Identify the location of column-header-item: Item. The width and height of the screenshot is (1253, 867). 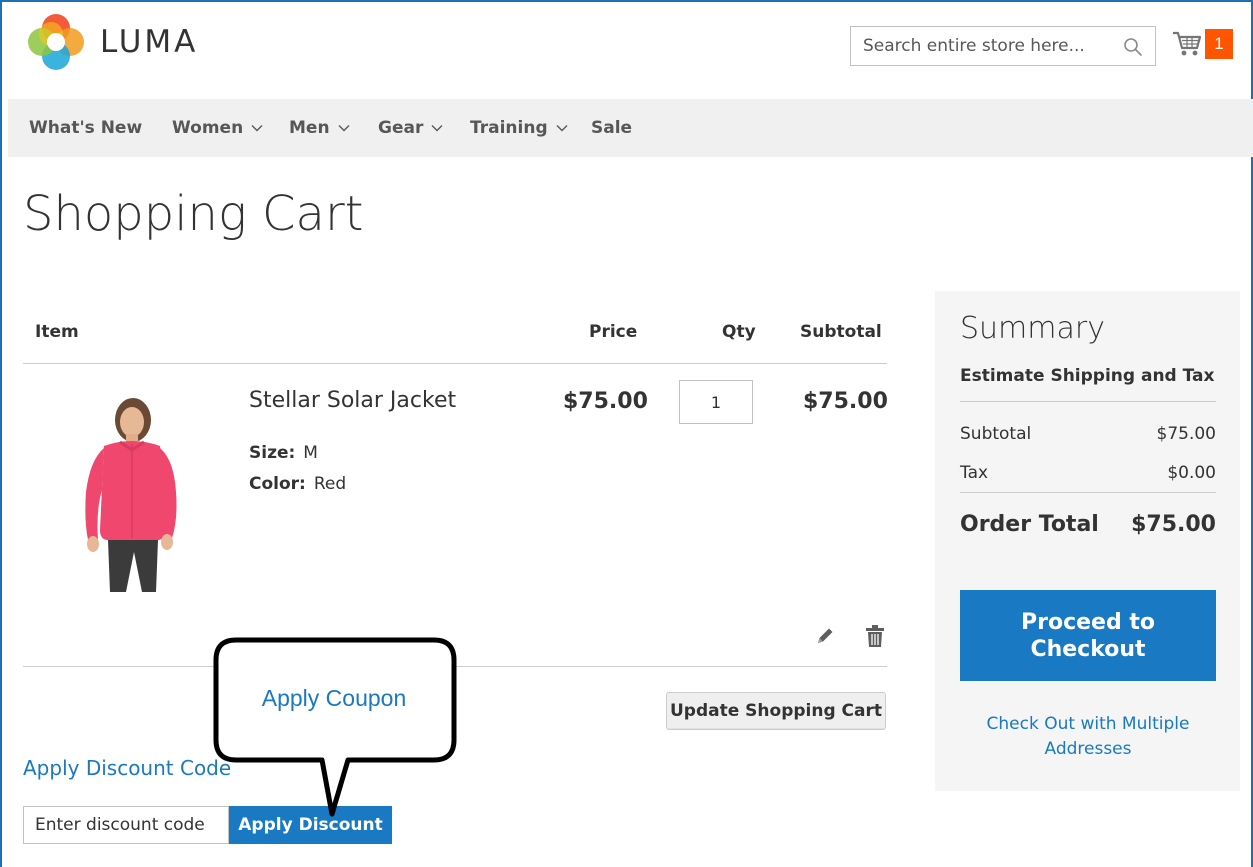
(57, 332).